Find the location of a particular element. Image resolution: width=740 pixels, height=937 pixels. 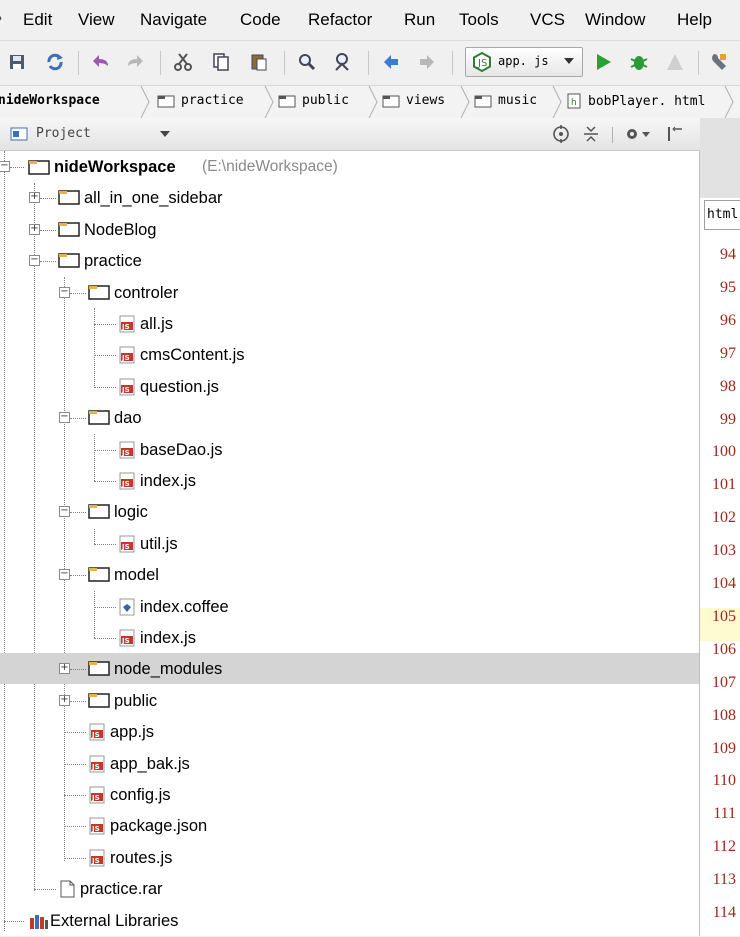

redo-icon is located at coordinates (135, 62).